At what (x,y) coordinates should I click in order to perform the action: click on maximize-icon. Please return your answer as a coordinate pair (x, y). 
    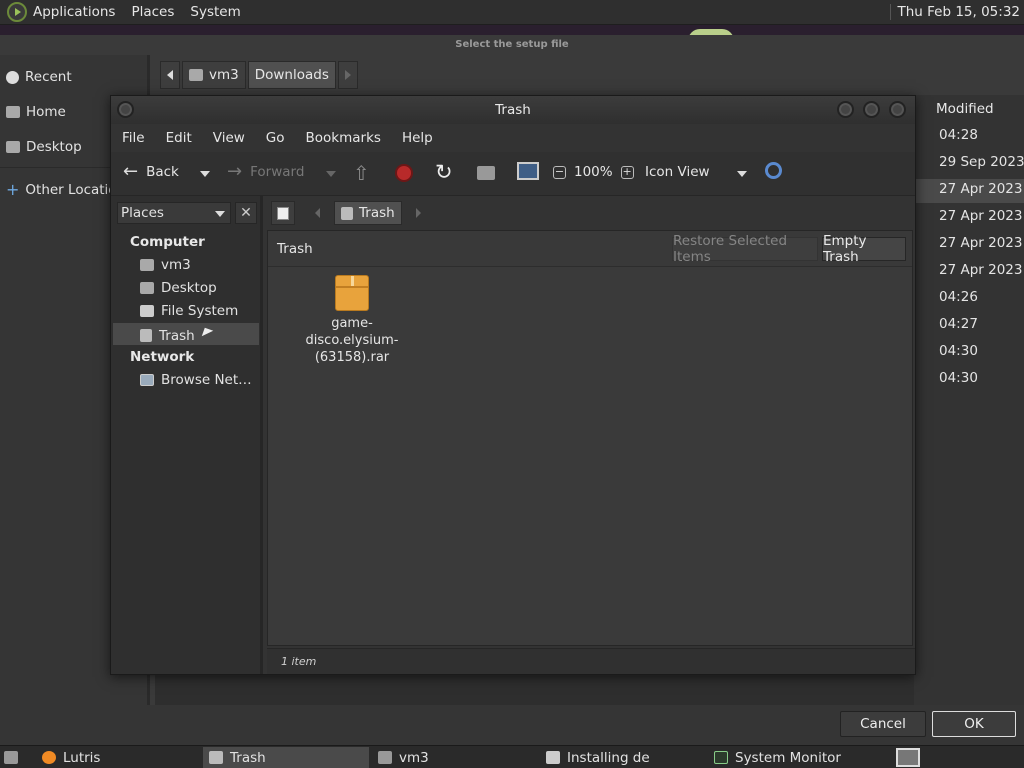
    Looking at the image, I should click on (871, 109).